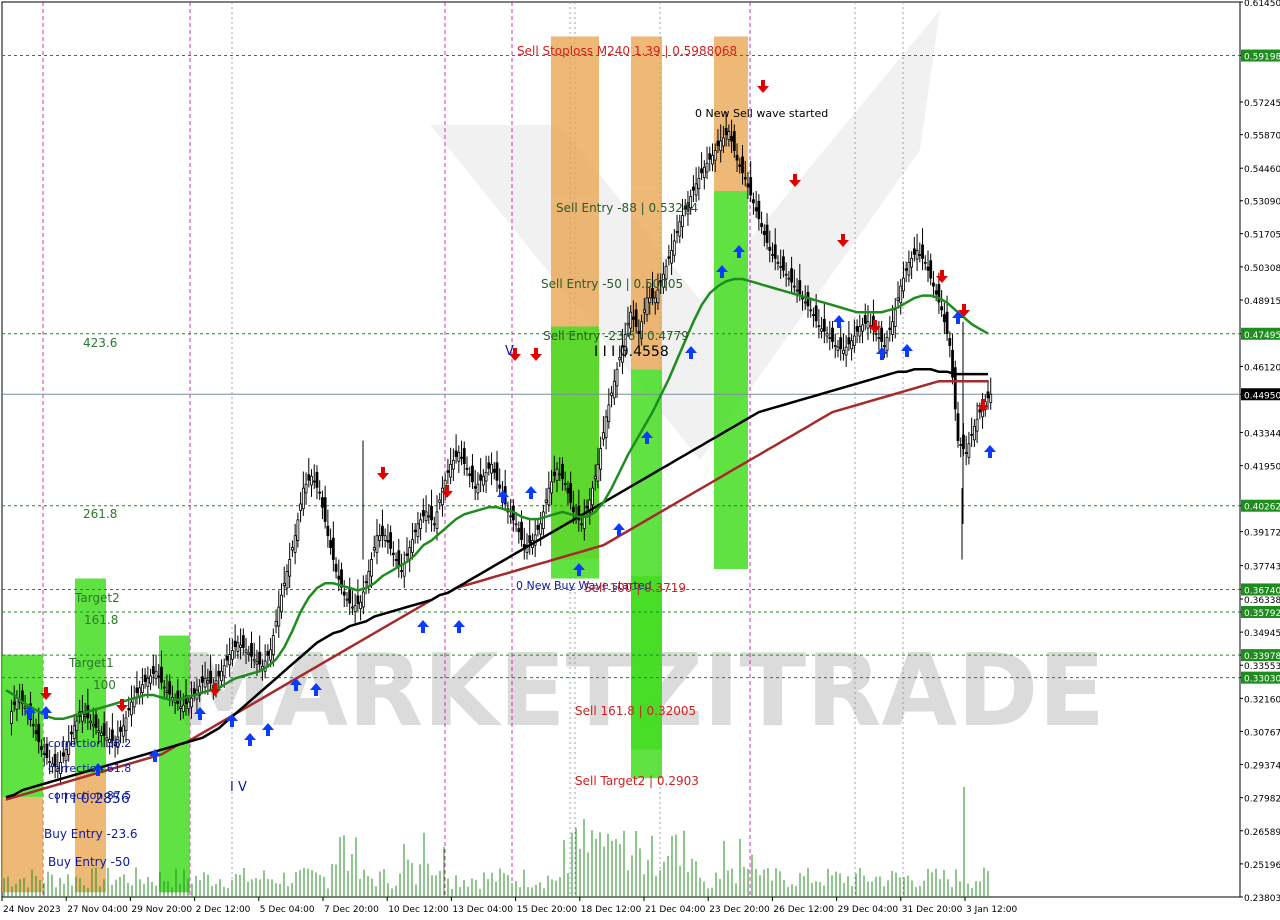 Image resolution: width=1280 pixels, height=920 pixels. I want to click on chart-label: I I I 0.4558, so click(631, 352).